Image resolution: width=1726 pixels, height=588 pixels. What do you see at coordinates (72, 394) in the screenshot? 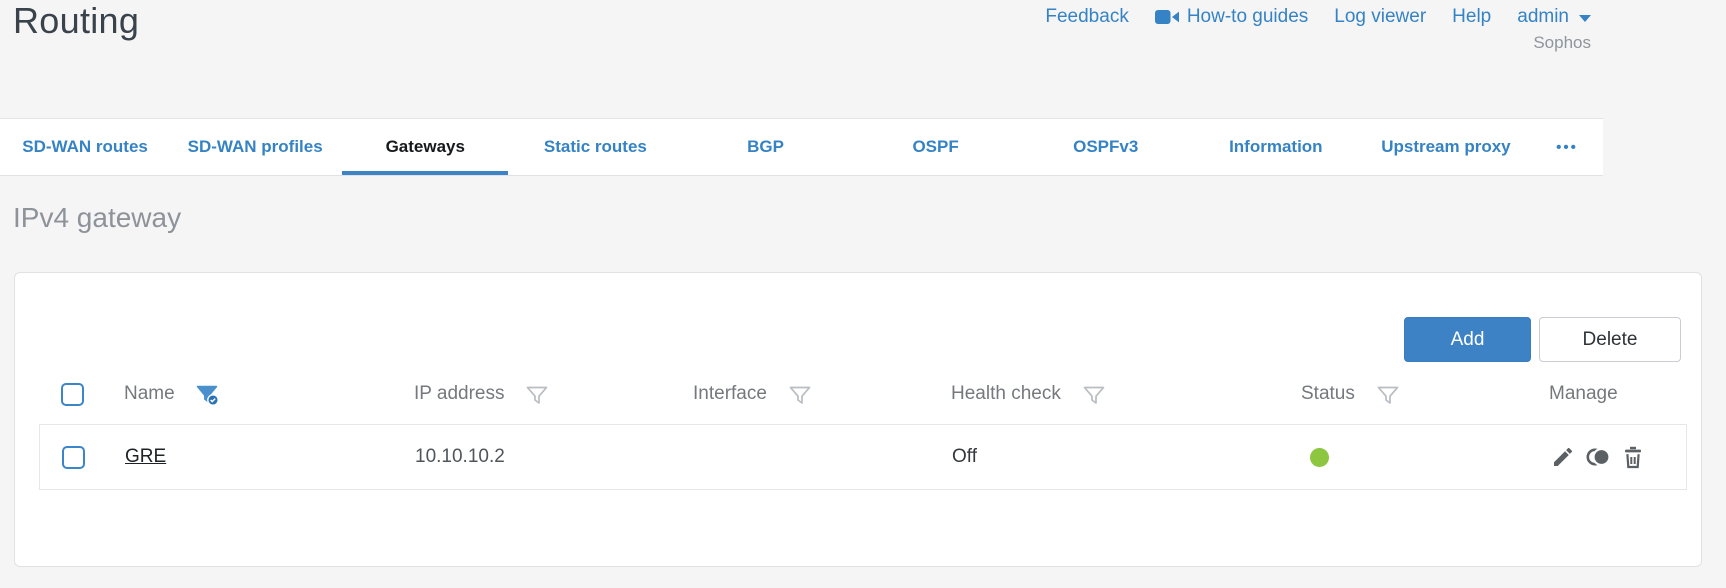
I see `select-all-checkbox` at bounding box center [72, 394].